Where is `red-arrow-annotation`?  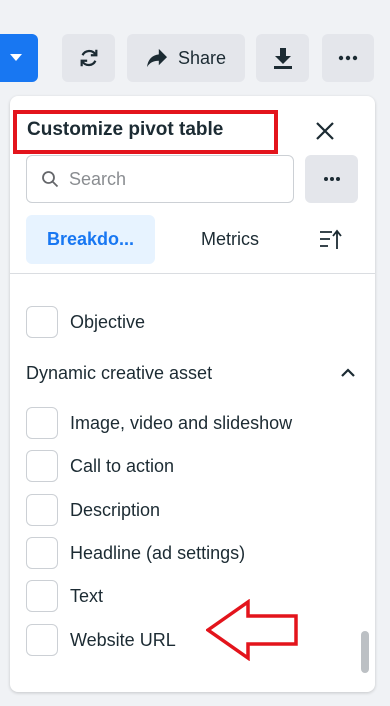 red-arrow-annotation is located at coordinates (252, 630).